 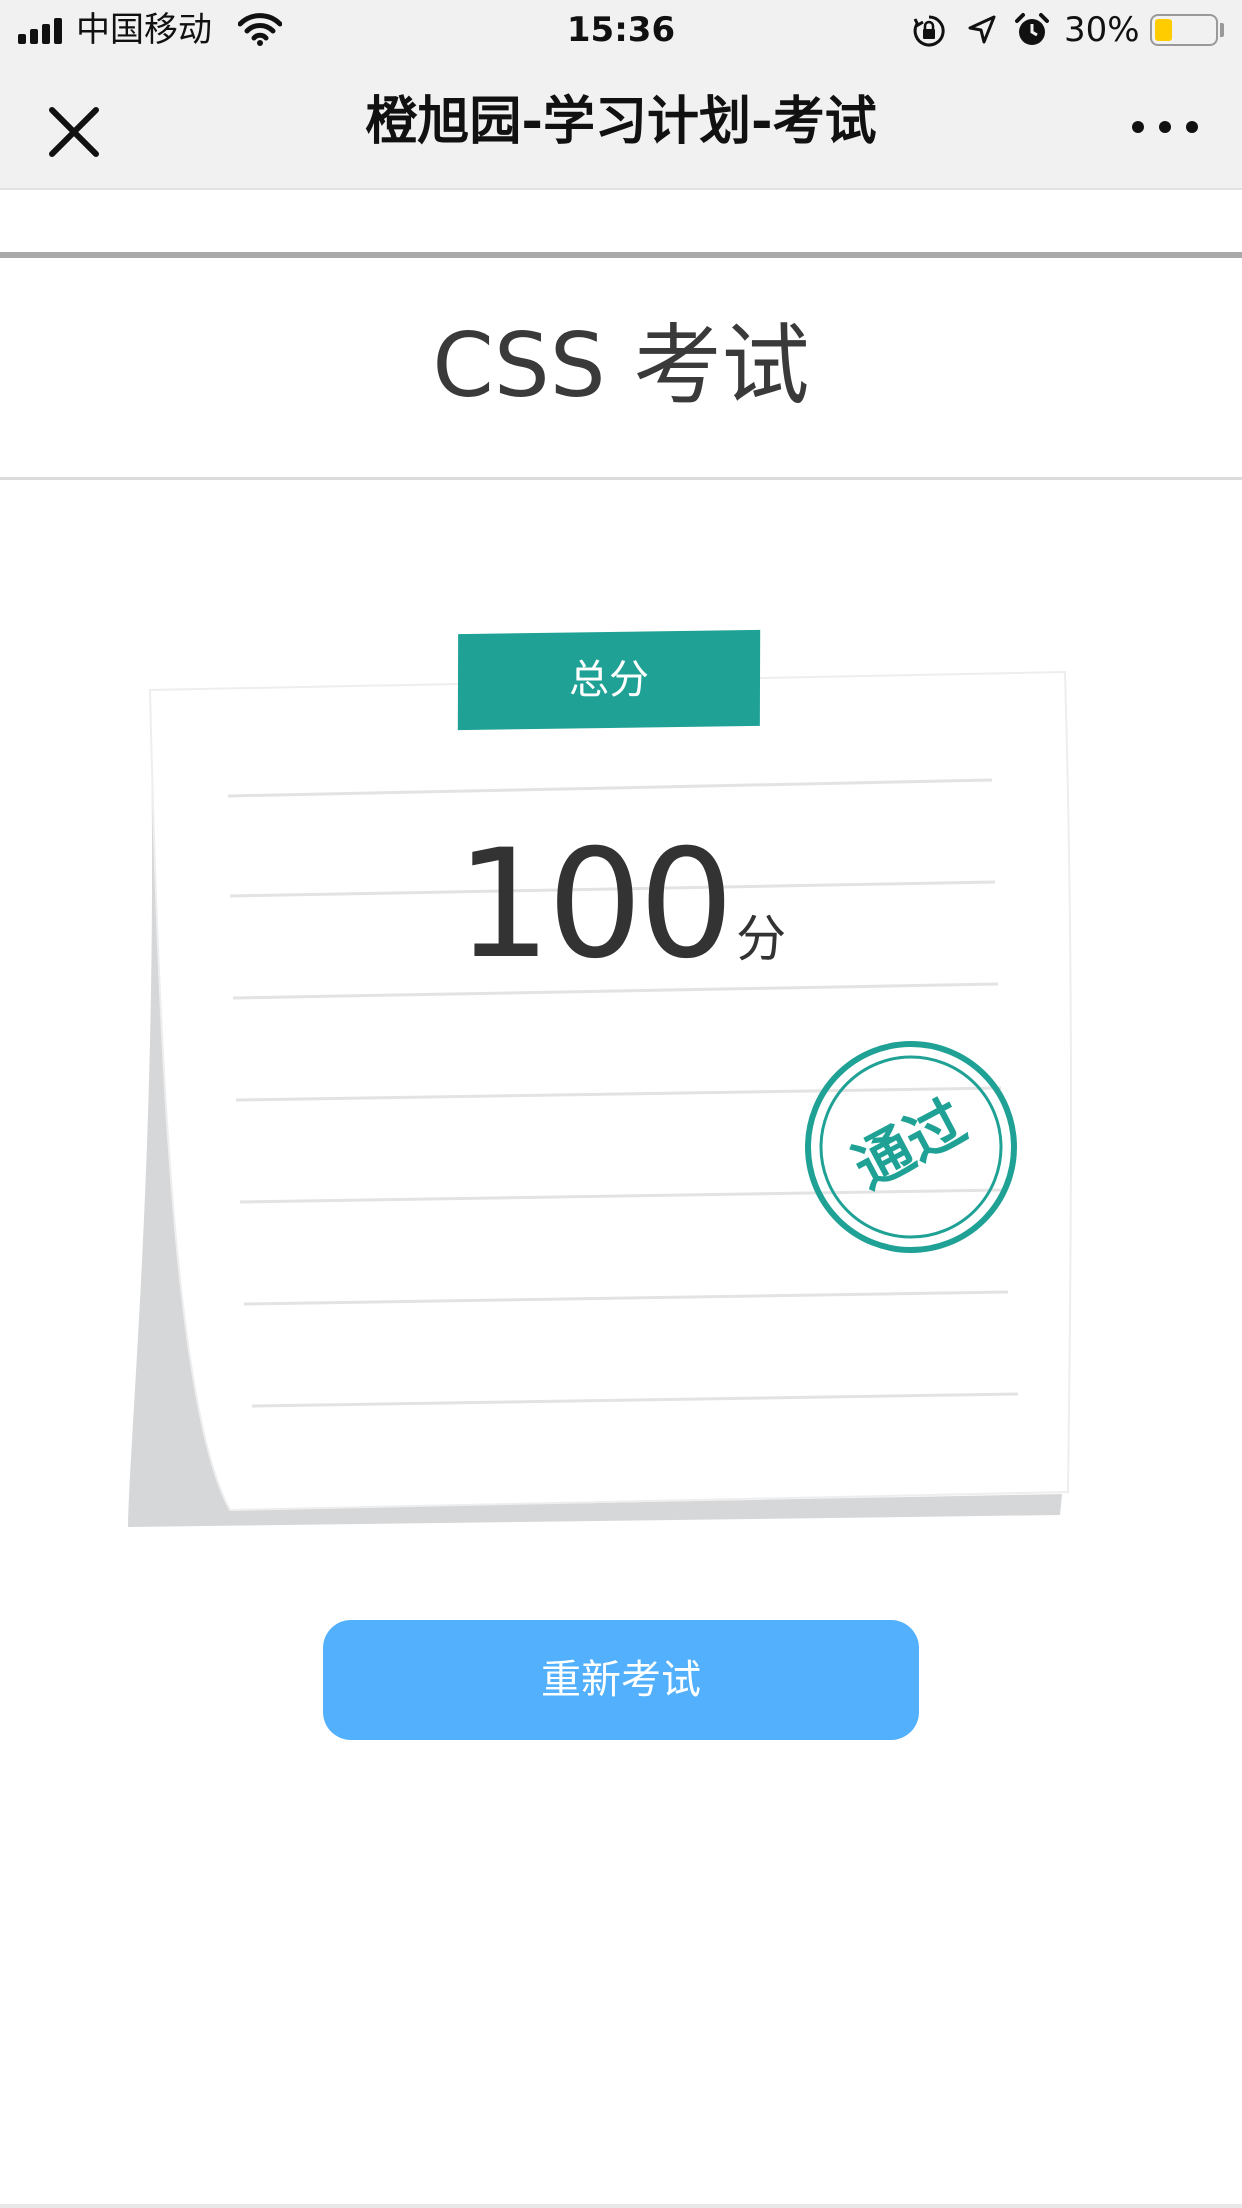 I want to click on pass-stamp-text: 通过, so click(x=909, y=1144).